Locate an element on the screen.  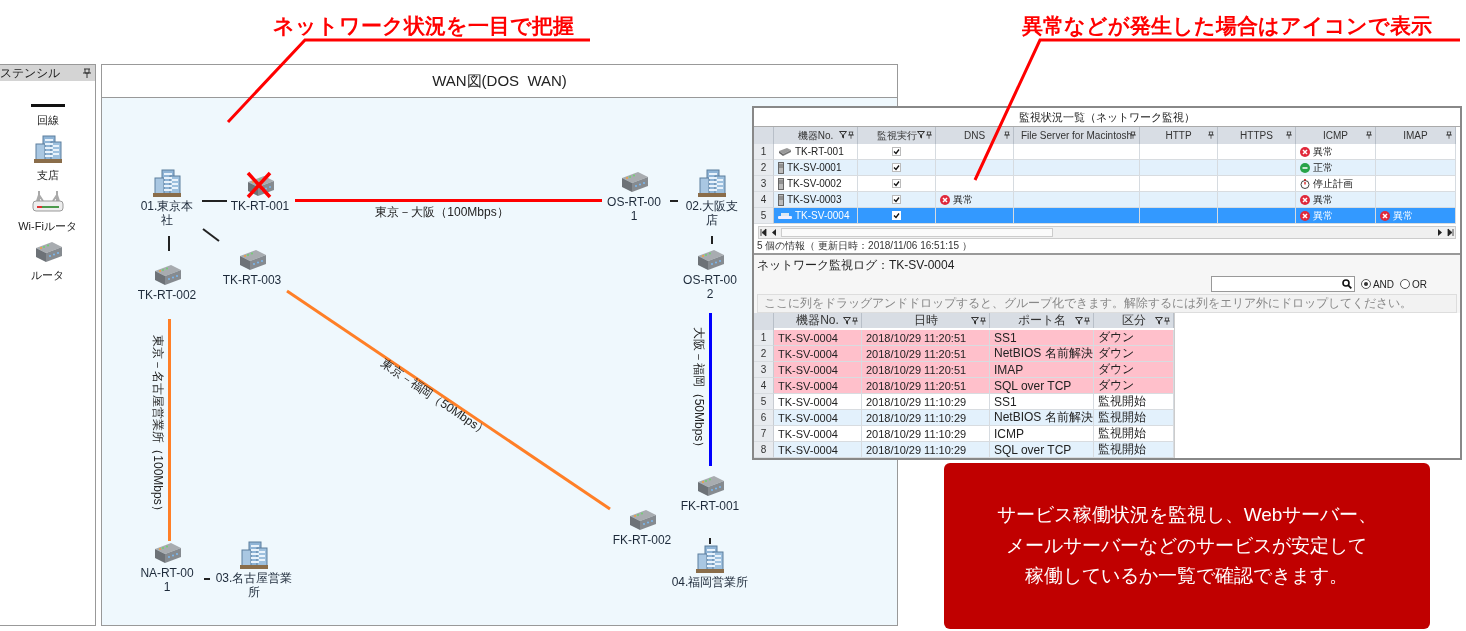
column-header: ポート名 is located at coordinates (1042, 320).